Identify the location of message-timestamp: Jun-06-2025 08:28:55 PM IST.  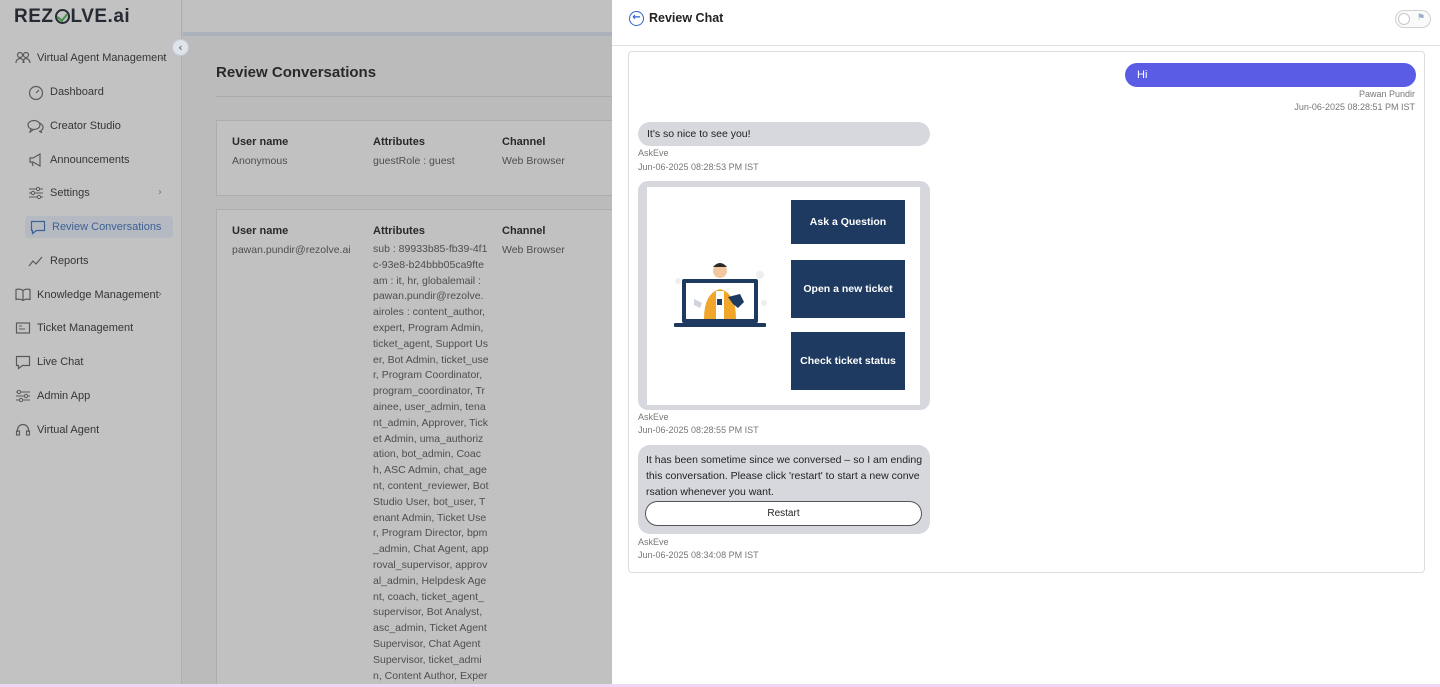
(698, 430).